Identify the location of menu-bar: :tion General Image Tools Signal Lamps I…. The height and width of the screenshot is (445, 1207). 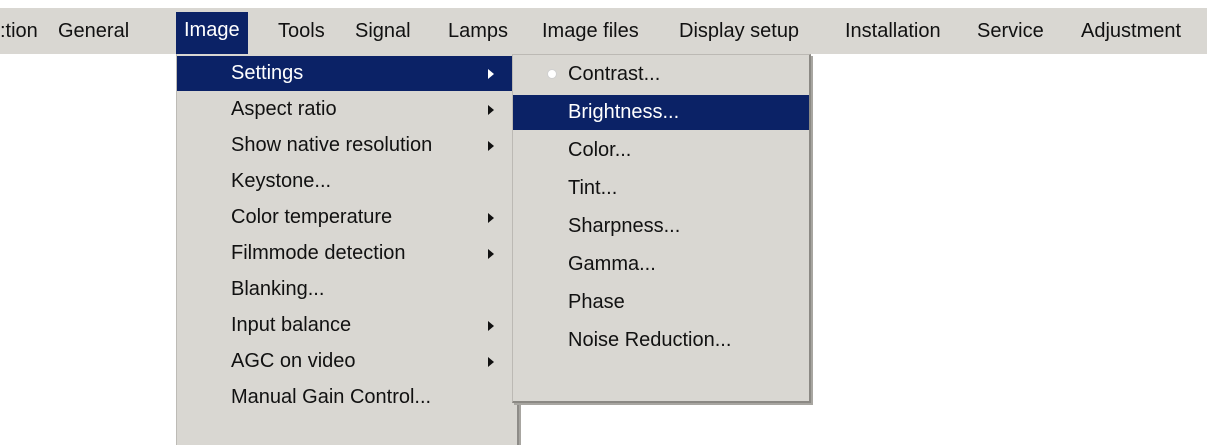
(603, 31).